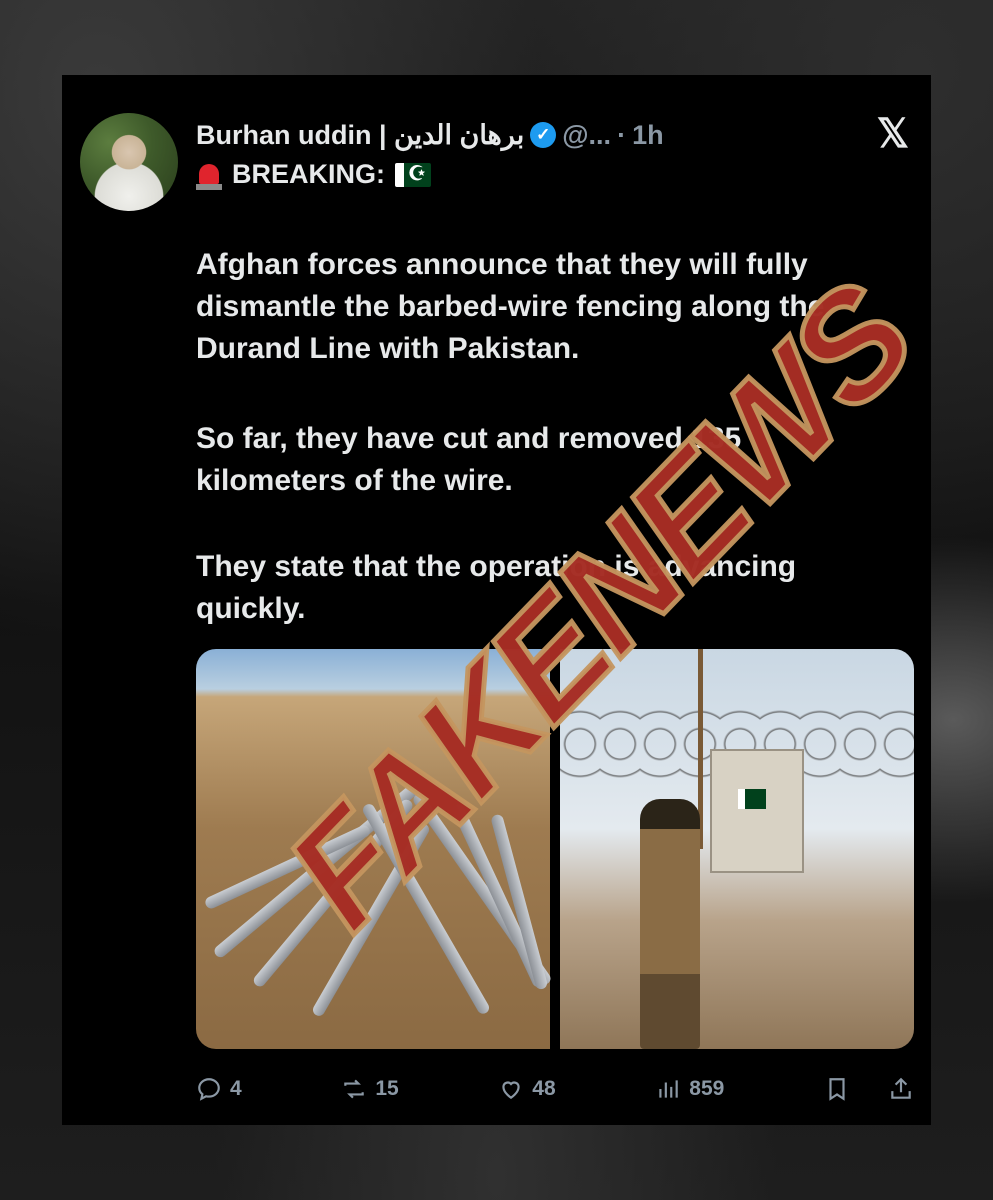  Describe the element at coordinates (737, 849) in the screenshot. I see `photo-border-fence` at that location.